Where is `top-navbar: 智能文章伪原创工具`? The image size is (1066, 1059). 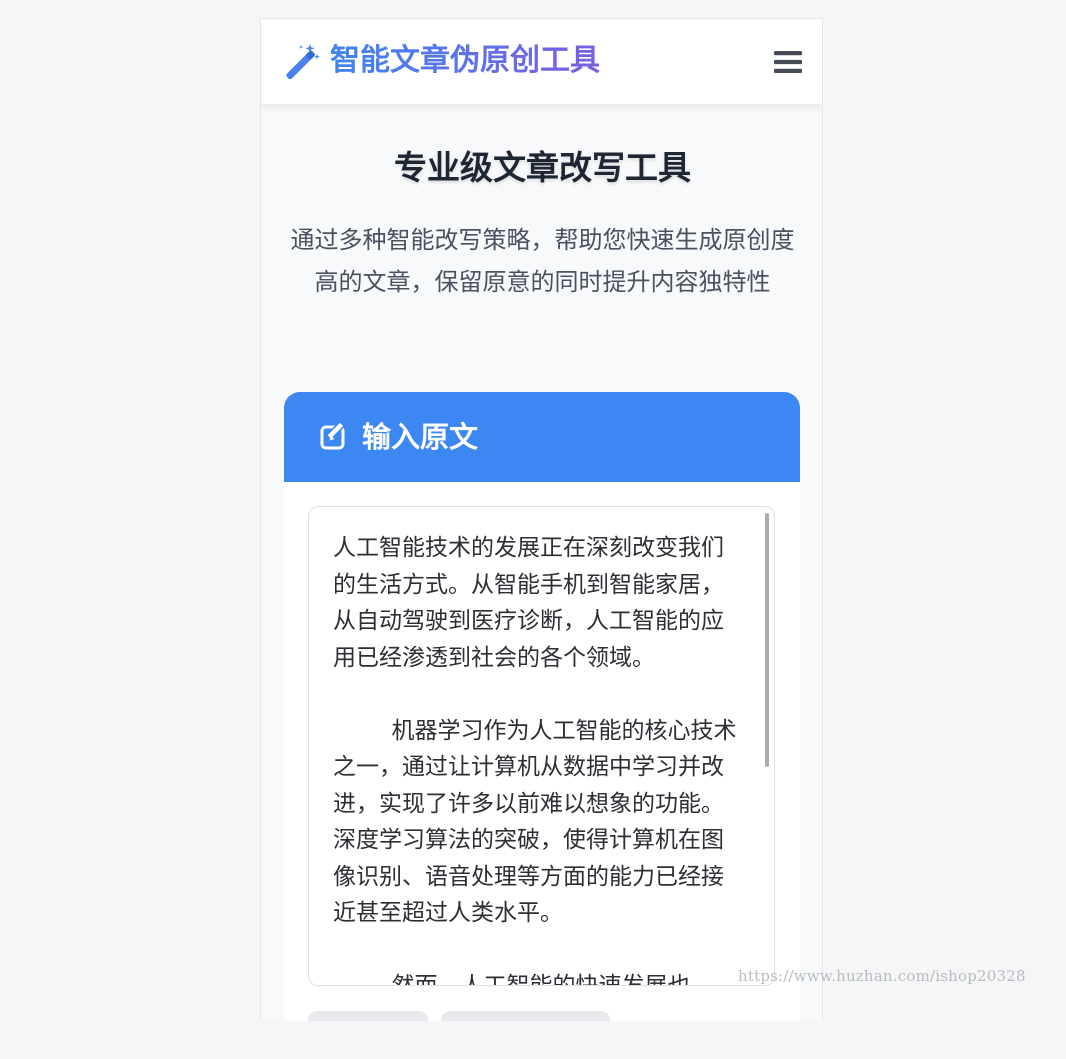 top-navbar: 智能文章伪原创工具 is located at coordinates (541, 61).